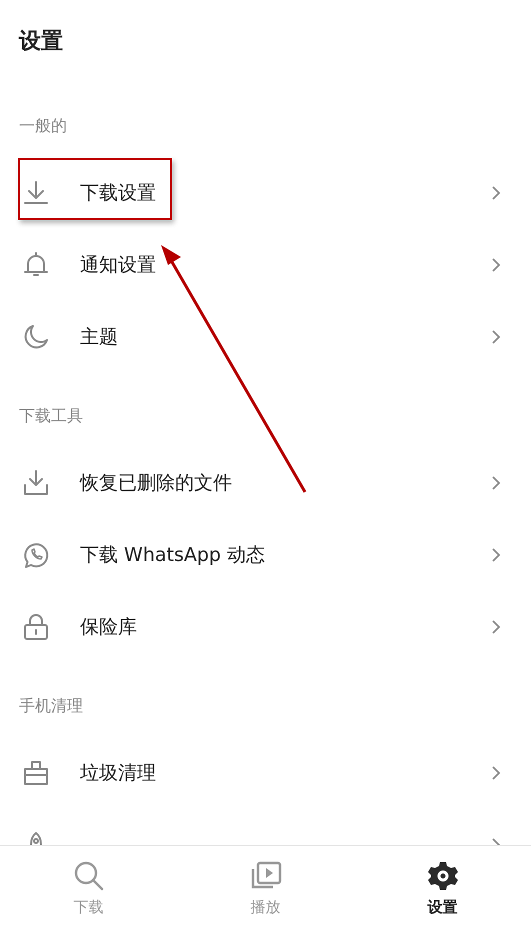 This screenshot has width=531, height=927. Describe the element at coordinates (51, 416) in the screenshot. I see `section-label: 下载工具` at that location.